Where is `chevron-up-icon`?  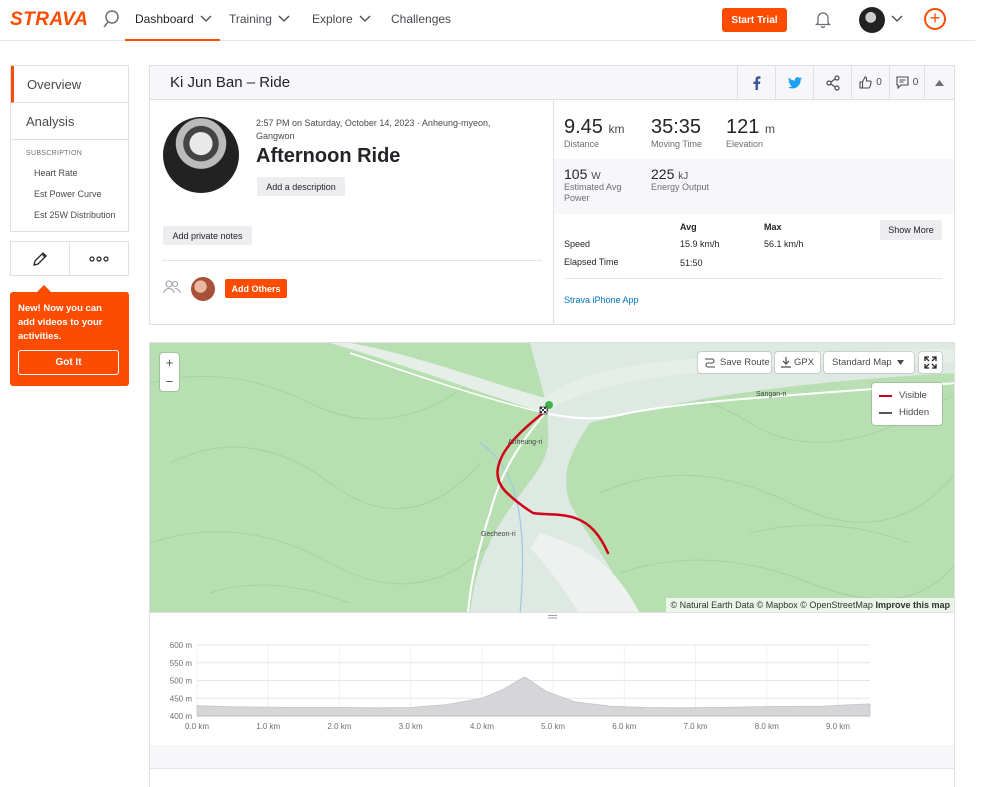
chevron-up-icon is located at coordinates (939, 82).